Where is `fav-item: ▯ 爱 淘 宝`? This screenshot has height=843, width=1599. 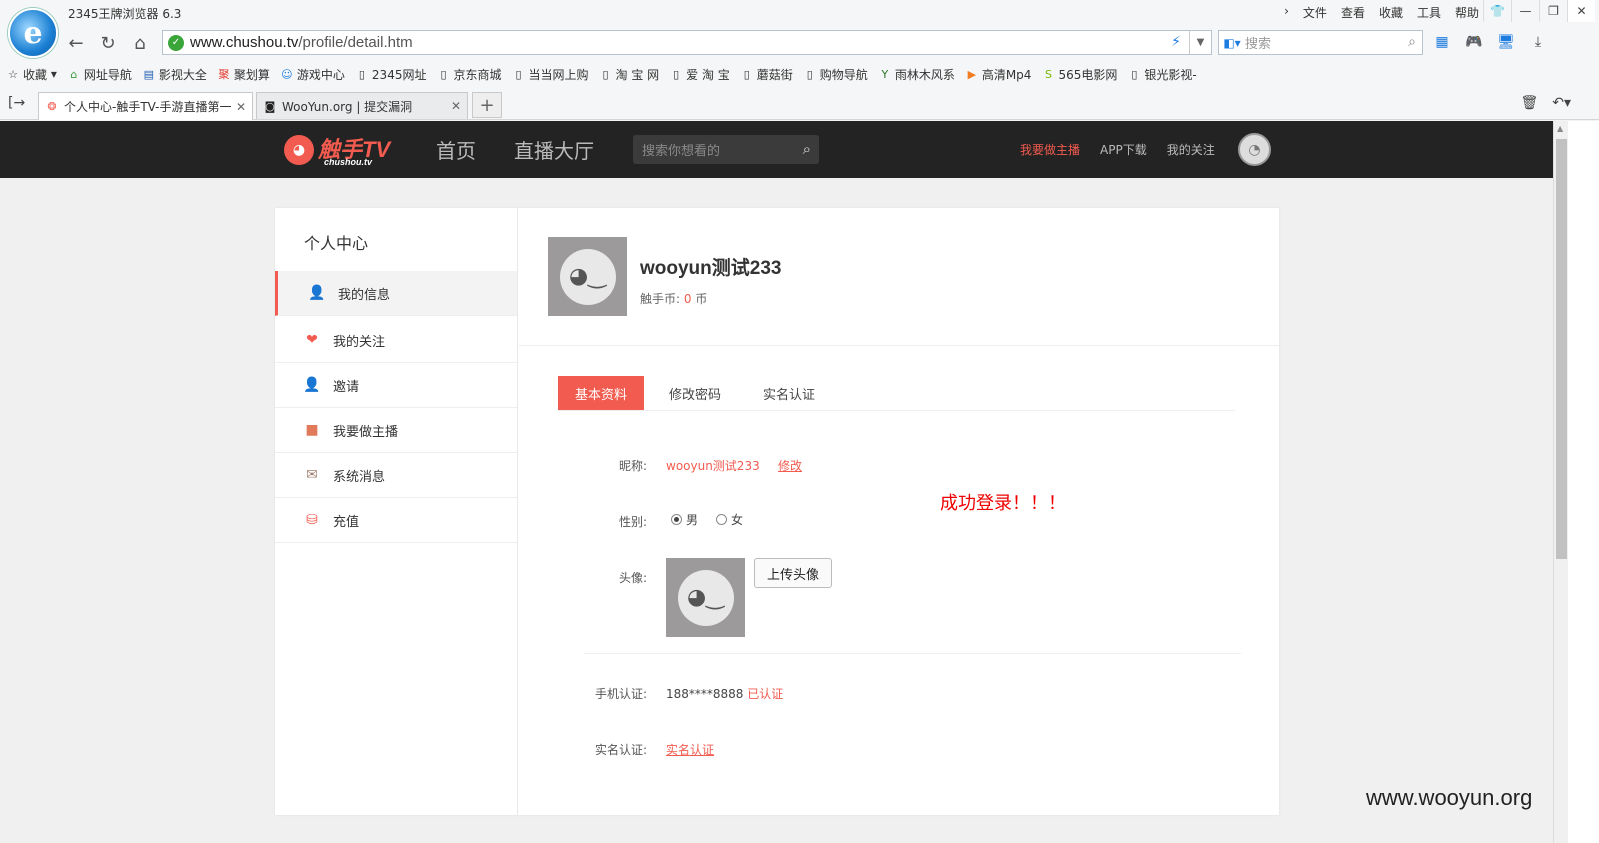 fav-item: ▯ 爱 淘 宝 is located at coordinates (699, 74).